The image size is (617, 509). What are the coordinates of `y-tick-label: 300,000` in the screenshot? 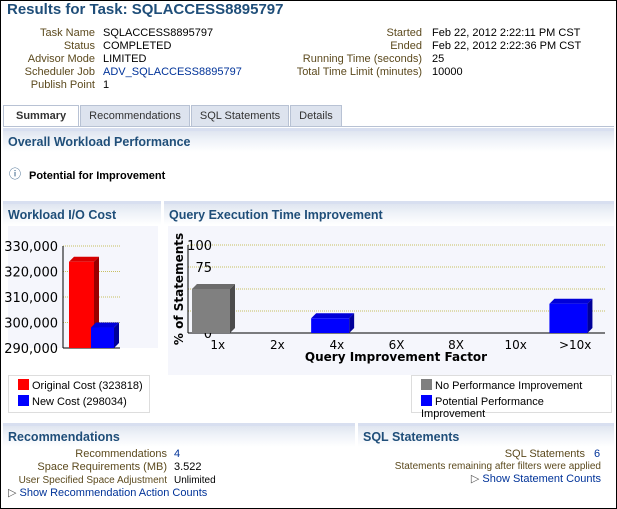 It's located at (31, 324).